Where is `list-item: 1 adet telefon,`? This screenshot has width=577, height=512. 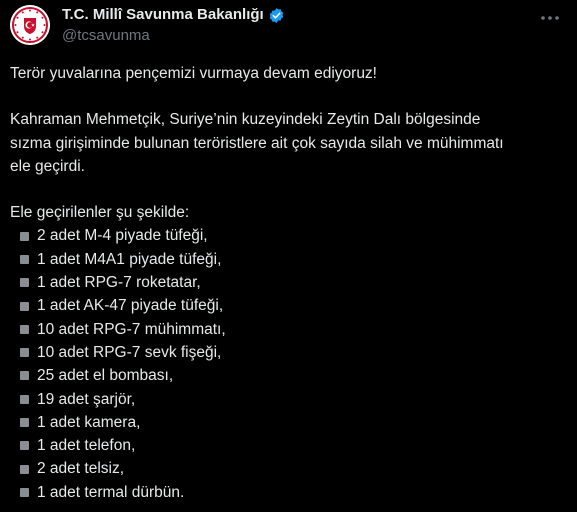 list-item: 1 adet telefon, is located at coordinates (287, 445).